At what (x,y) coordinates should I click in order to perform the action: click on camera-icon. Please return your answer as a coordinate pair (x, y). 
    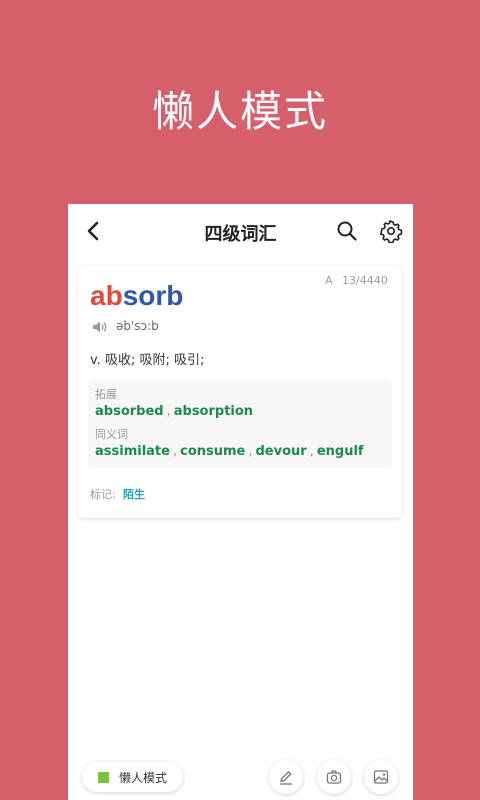
    Looking at the image, I should click on (334, 777).